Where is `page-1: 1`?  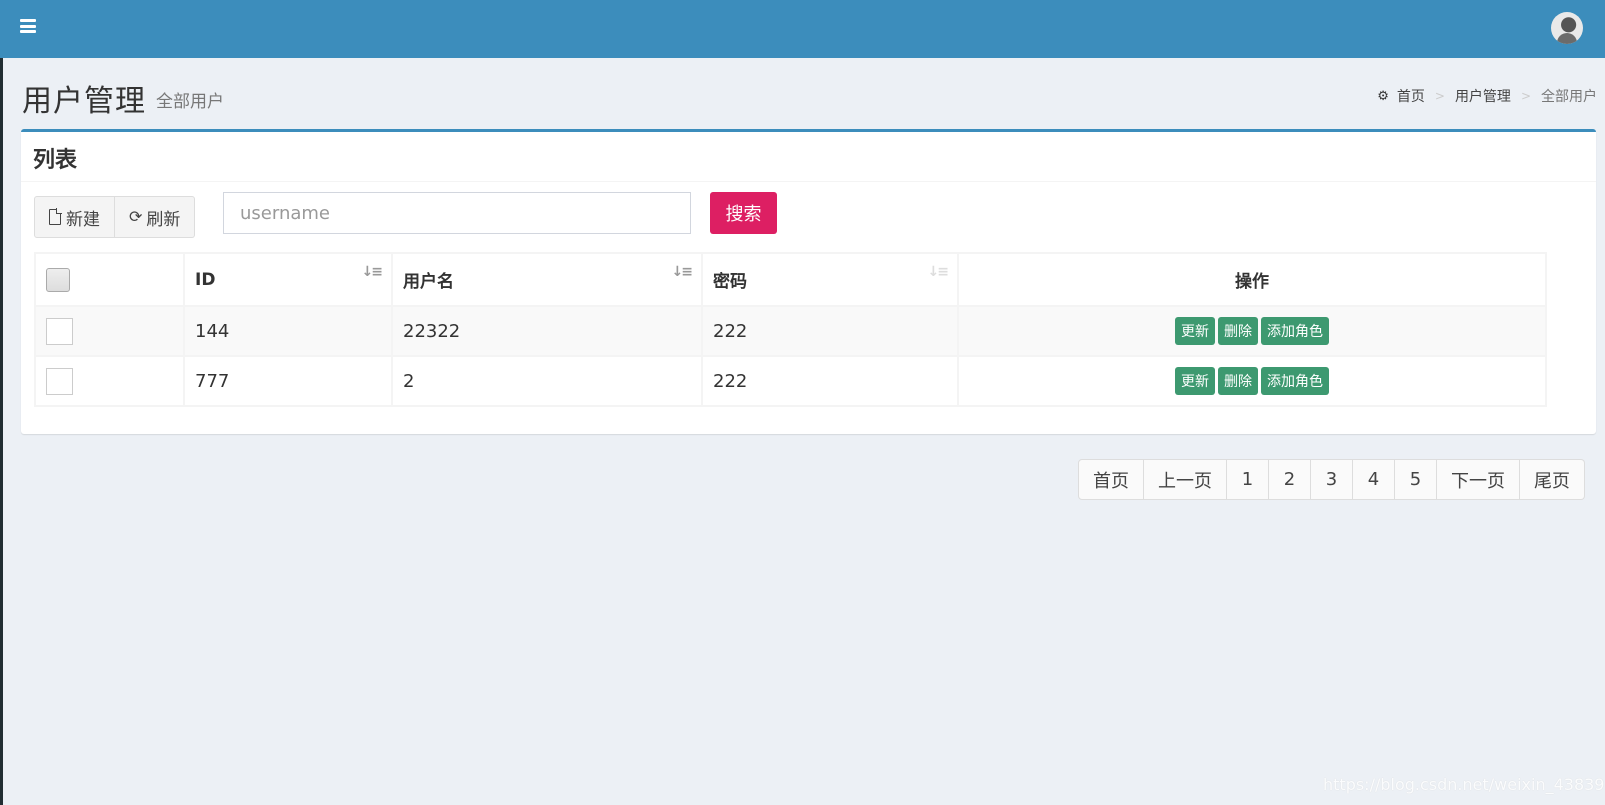 page-1: 1 is located at coordinates (1248, 479).